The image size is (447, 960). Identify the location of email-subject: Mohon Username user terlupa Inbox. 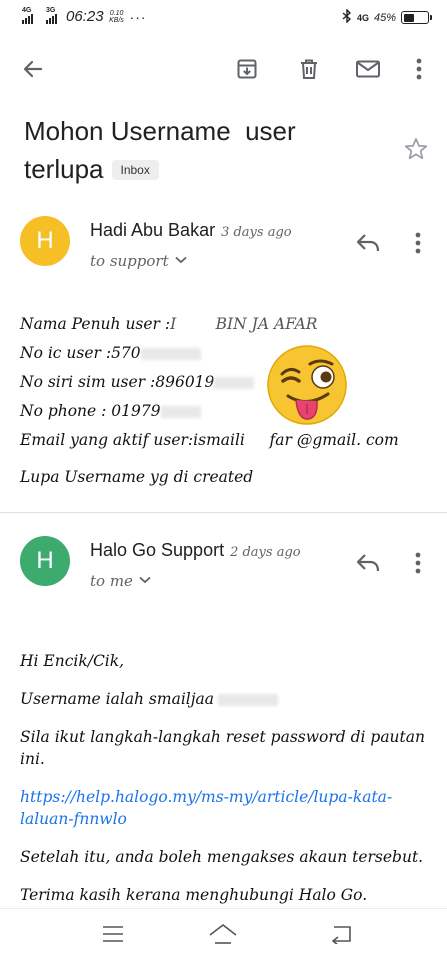
(204, 150).